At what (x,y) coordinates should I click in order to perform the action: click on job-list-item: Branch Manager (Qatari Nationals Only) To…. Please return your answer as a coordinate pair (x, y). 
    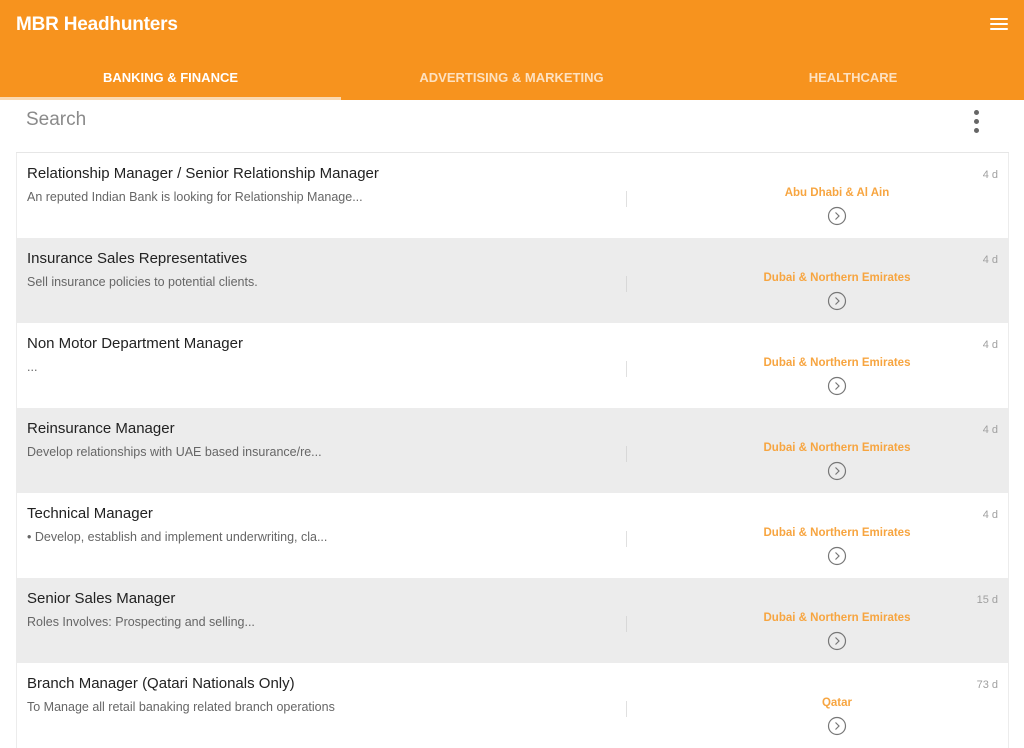
    Looking at the image, I should click on (512, 705).